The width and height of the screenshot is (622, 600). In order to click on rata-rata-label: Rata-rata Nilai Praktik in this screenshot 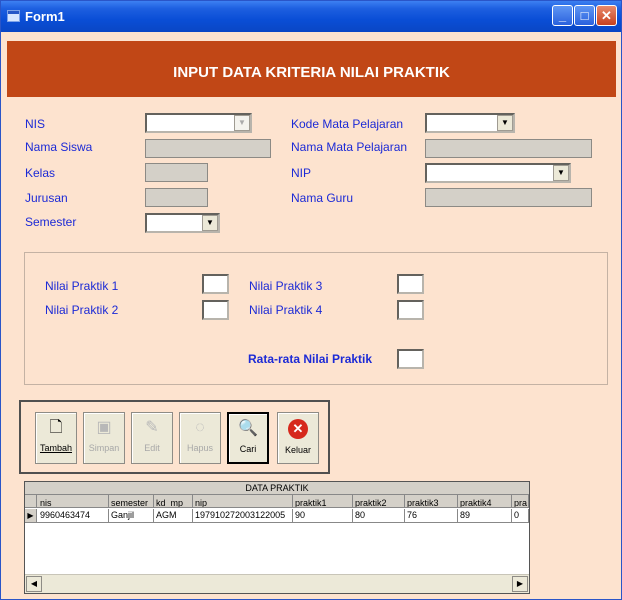, I will do `click(310, 359)`.